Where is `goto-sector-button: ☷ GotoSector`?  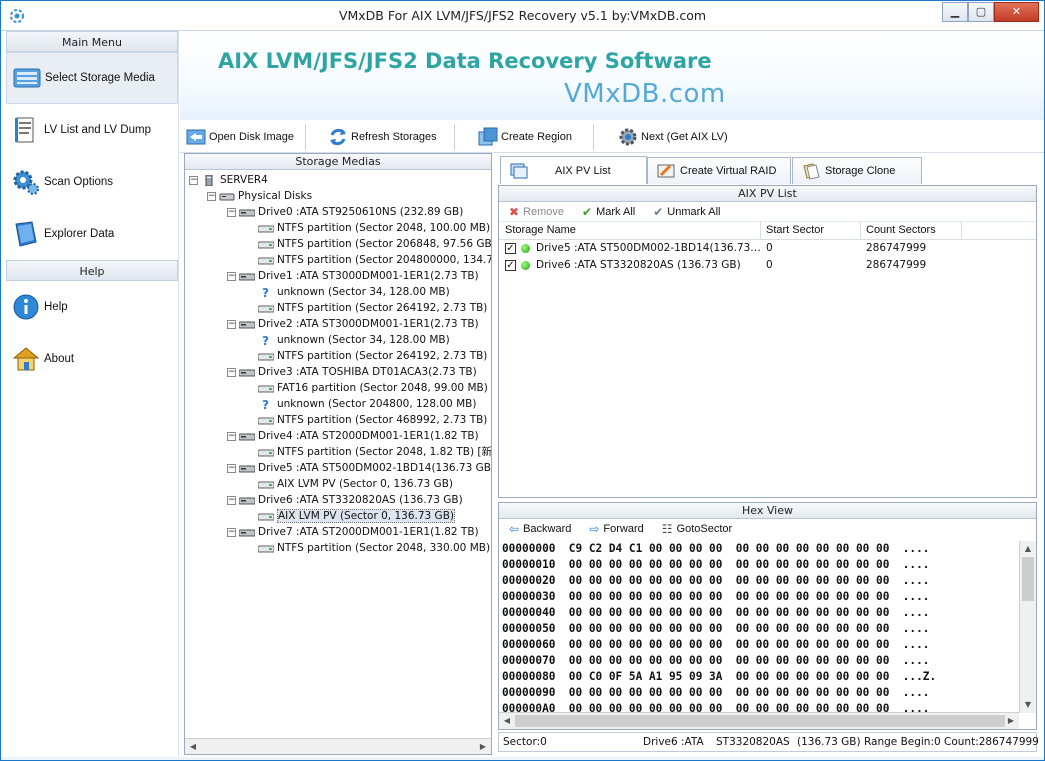 goto-sector-button: ☷ GotoSector is located at coordinates (697, 529).